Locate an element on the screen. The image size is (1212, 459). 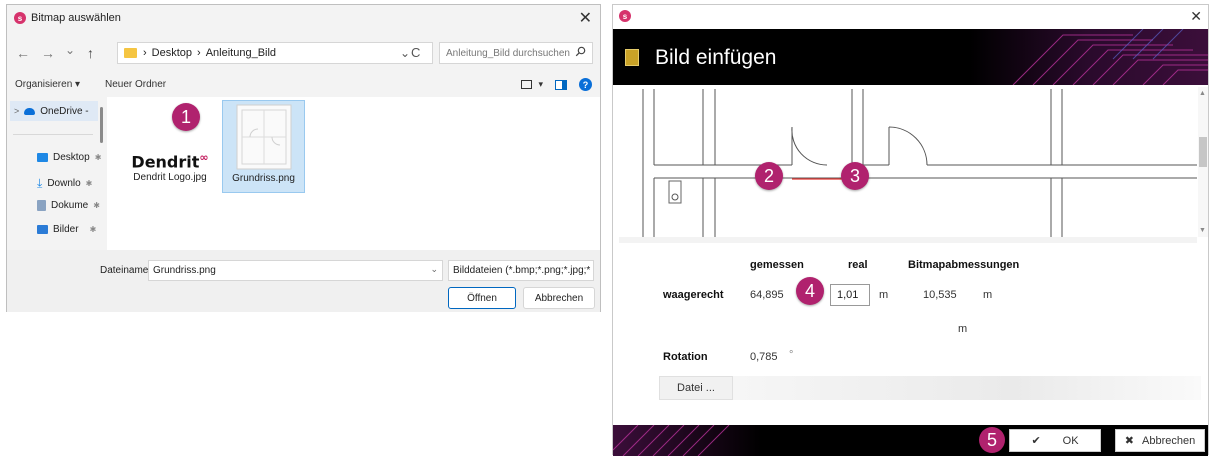
floorplan-thumbnail is located at coordinates (263, 137).